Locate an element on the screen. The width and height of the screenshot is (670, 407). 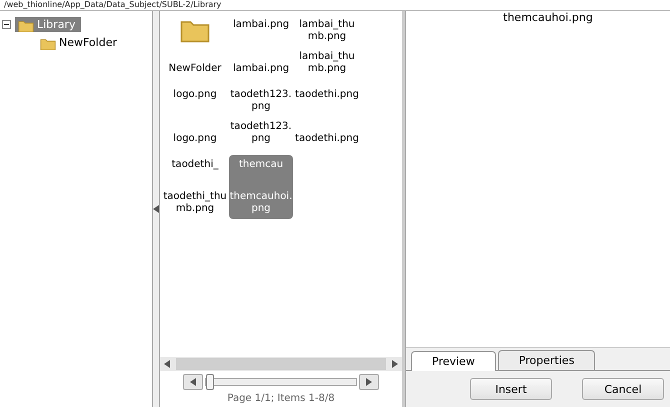
folder-path: /web_thionline/App_Data/Data_Subject/SUBL-2/Library is located at coordinates (335, 5).